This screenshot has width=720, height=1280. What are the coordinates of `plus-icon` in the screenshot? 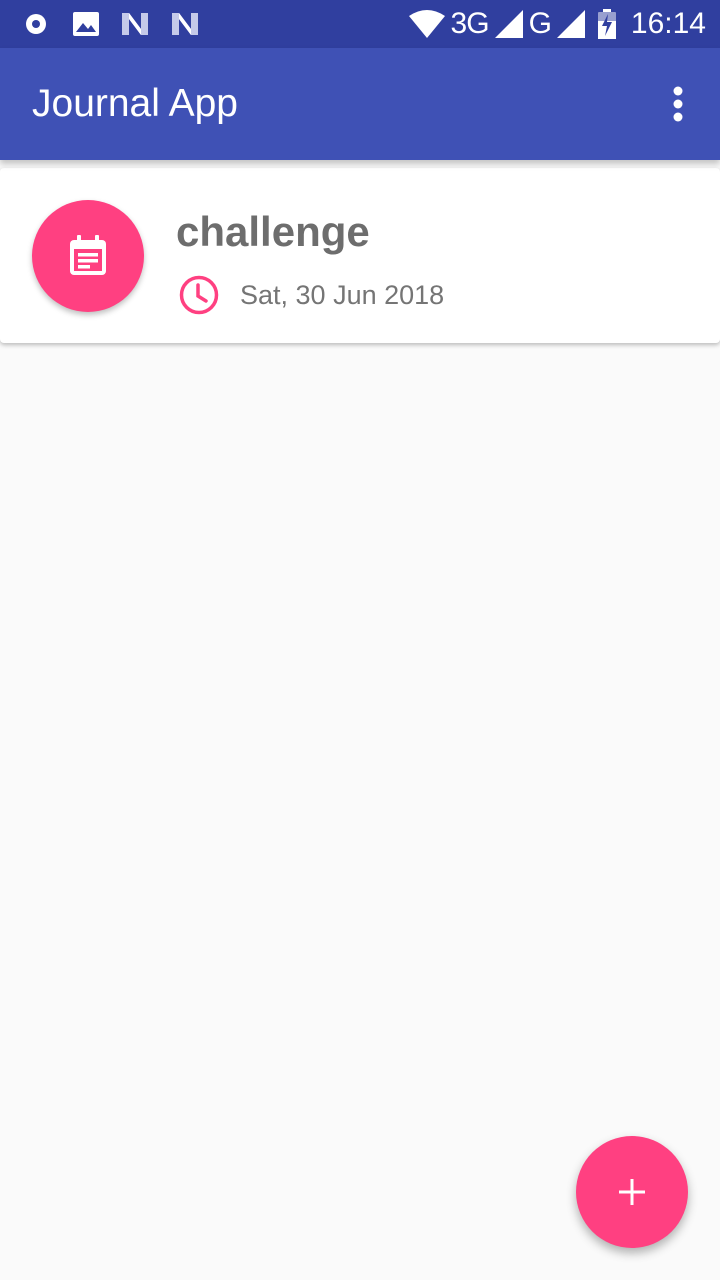 It's located at (632, 1192).